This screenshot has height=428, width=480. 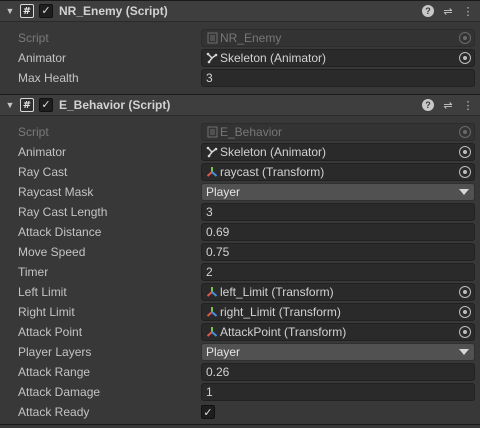 I want to click on field-value: E_Behavior, so click(x=251, y=132).